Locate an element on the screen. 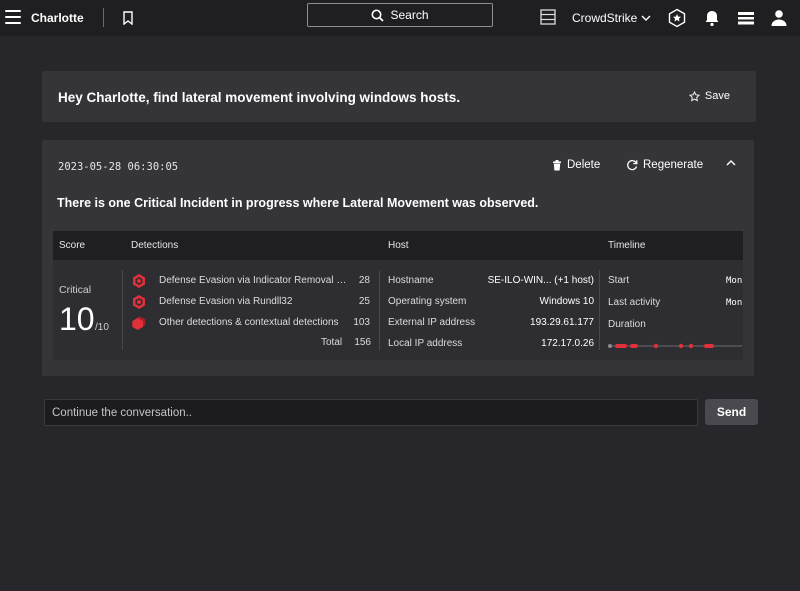 Image resolution: width=800 pixels, height=591 pixels. send-button: Send is located at coordinates (731, 412).